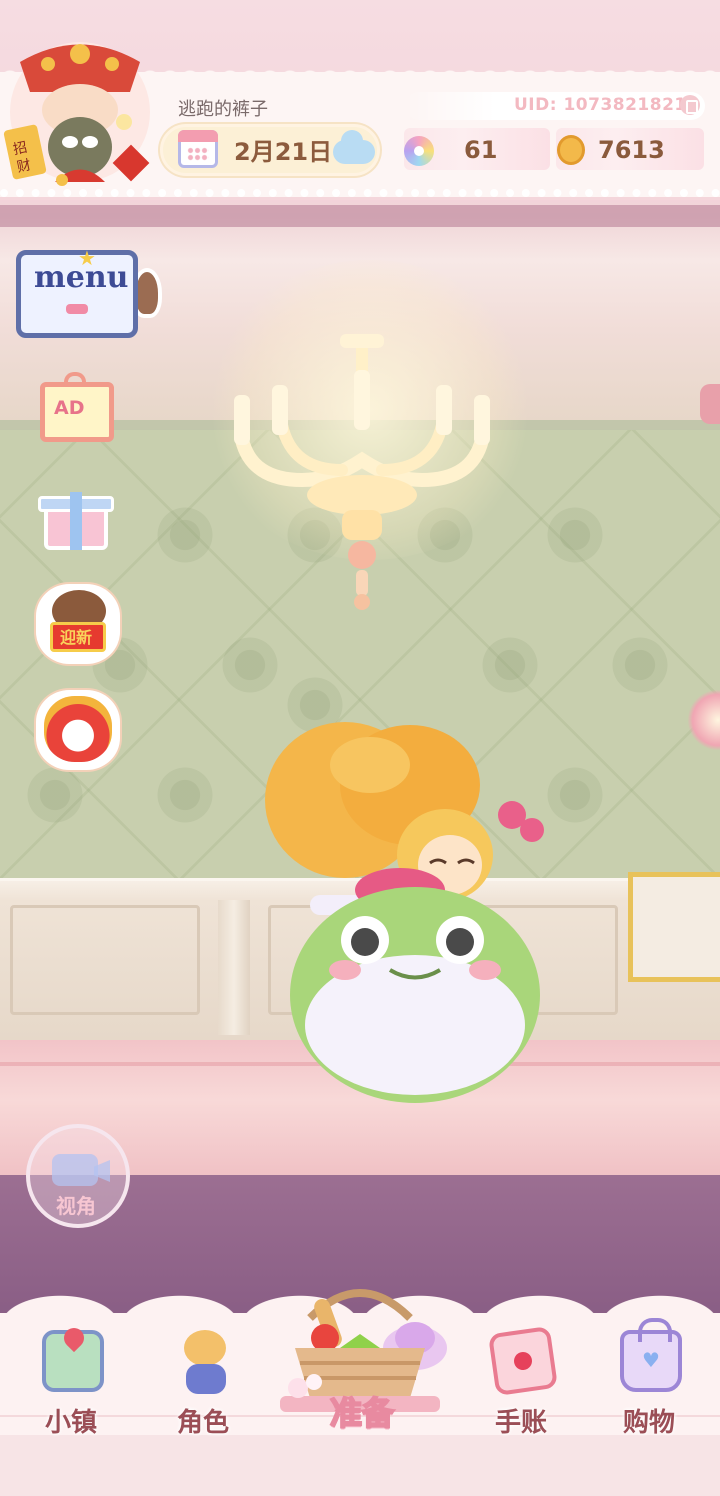 Image resolution: width=720 pixels, height=1496 pixels. Describe the element at coordinates (105, 960) in the screenshot. I see `wall-panel` at that location.